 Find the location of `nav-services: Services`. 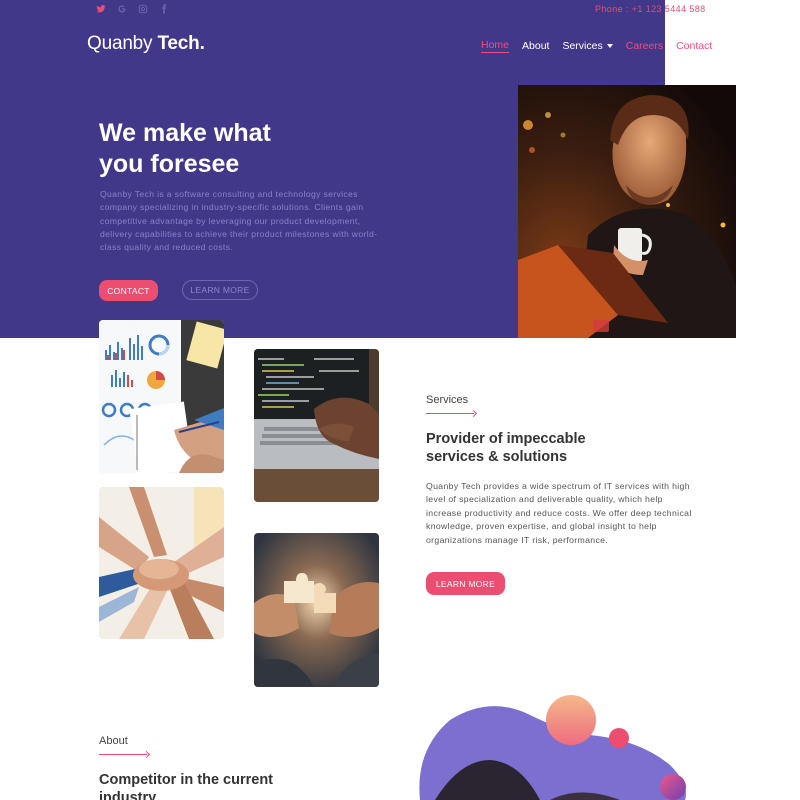

nav-services: Services is located at coordinates (587, 46).